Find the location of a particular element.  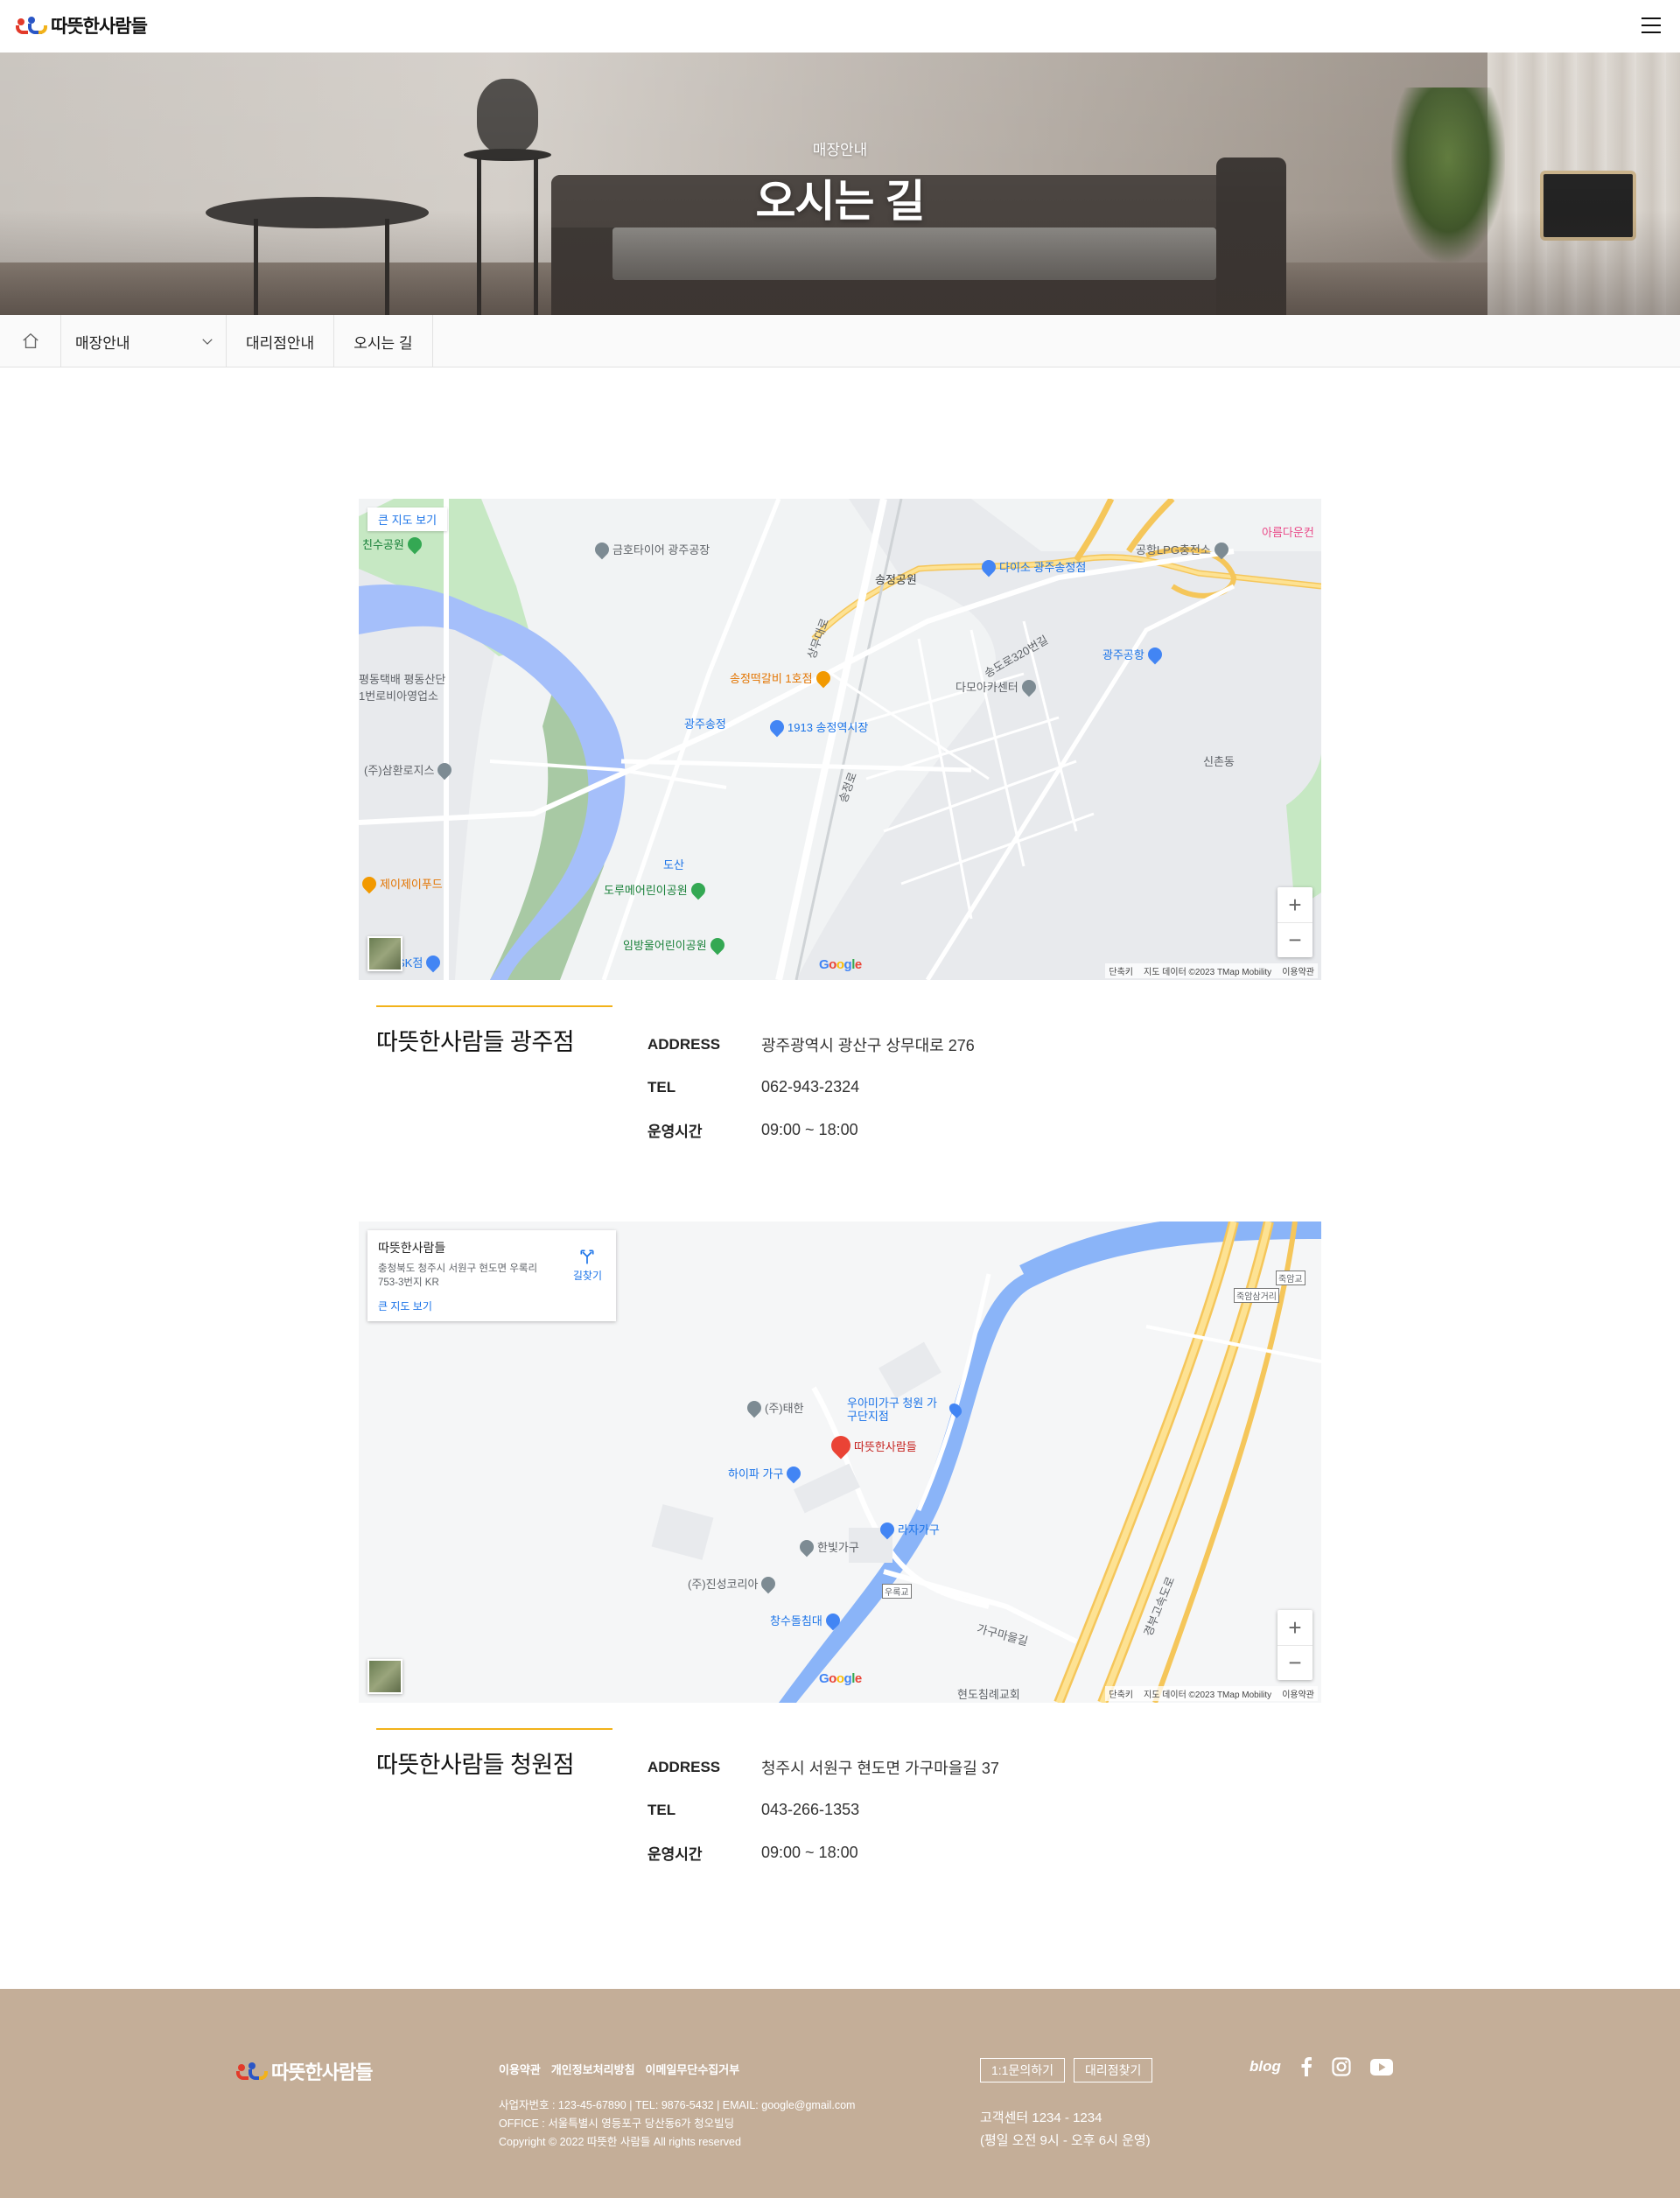

hero-subtitle: 매장안내 is located at coordinates (840, 150).